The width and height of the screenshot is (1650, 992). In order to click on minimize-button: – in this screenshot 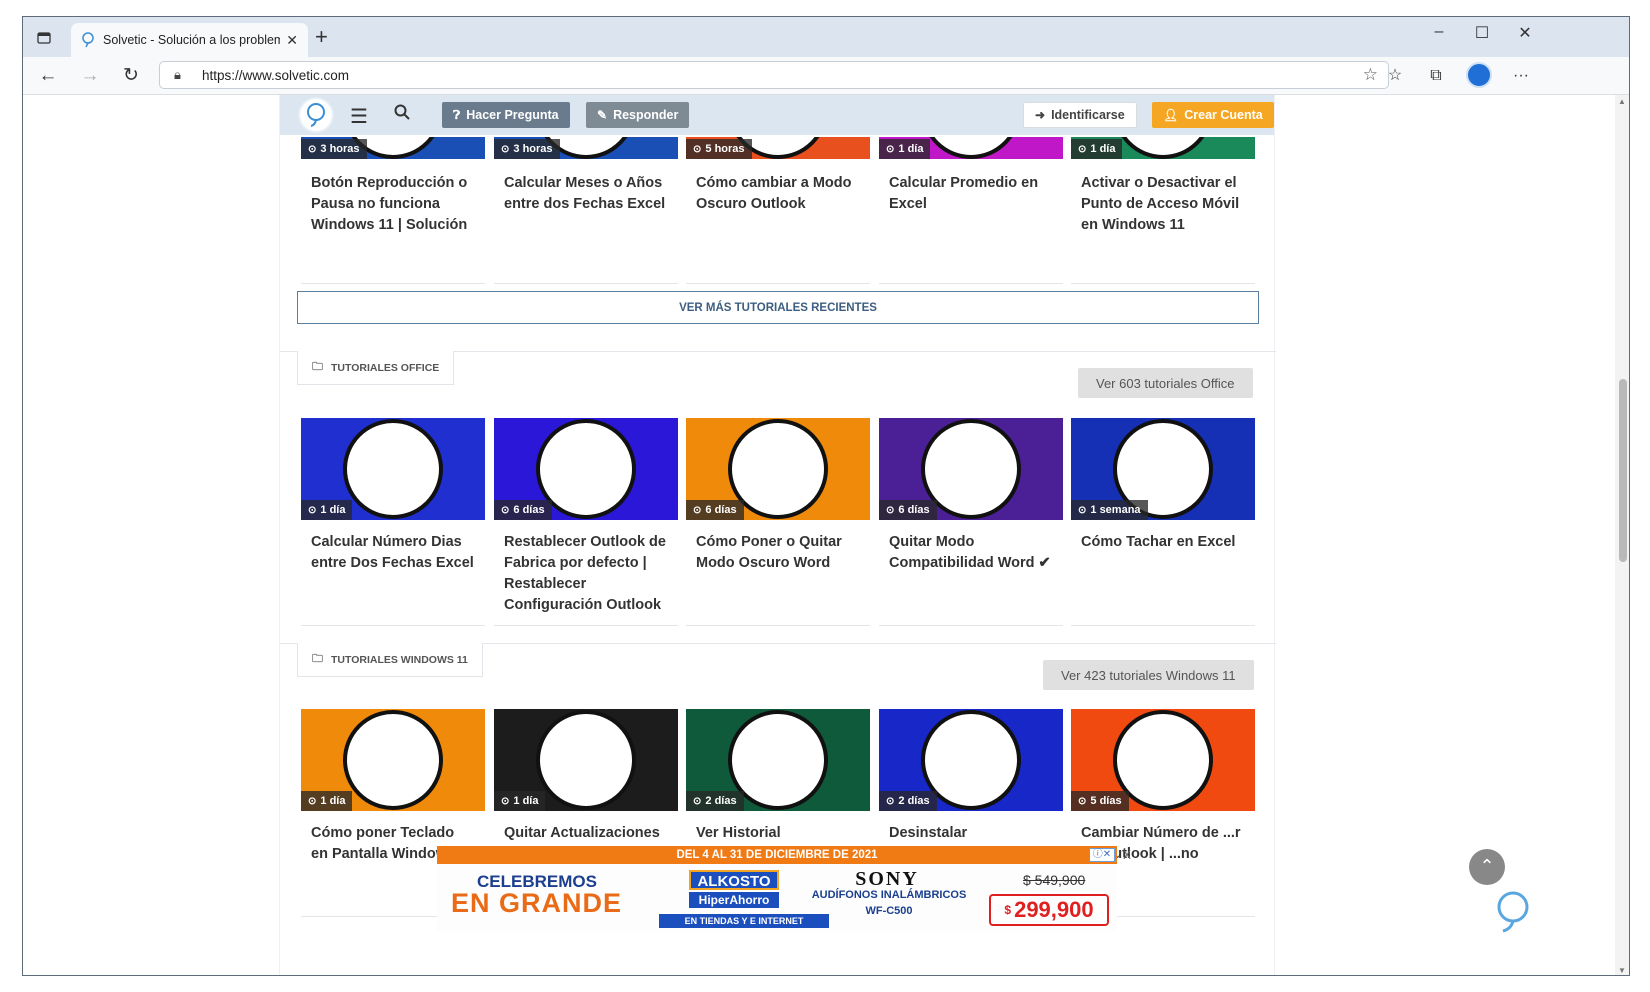, I will do `click(1439, 32)`.